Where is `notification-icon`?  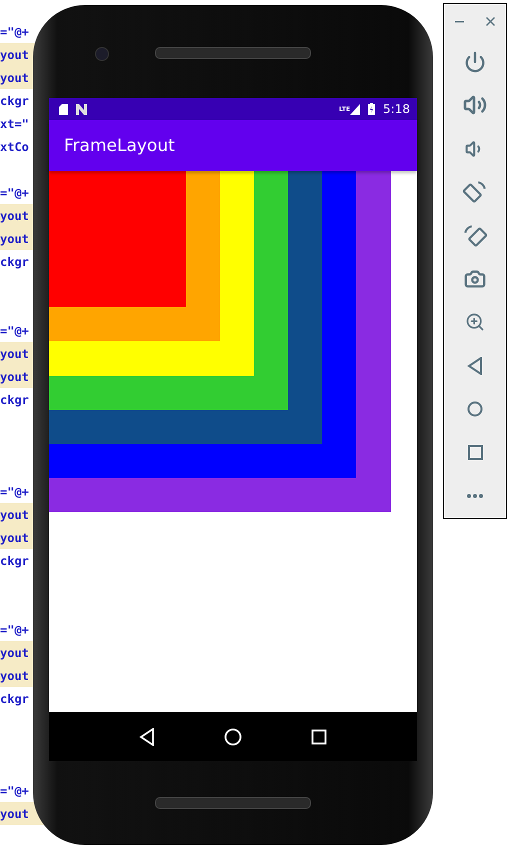
notification-icon is located at coordinates (81, 109).